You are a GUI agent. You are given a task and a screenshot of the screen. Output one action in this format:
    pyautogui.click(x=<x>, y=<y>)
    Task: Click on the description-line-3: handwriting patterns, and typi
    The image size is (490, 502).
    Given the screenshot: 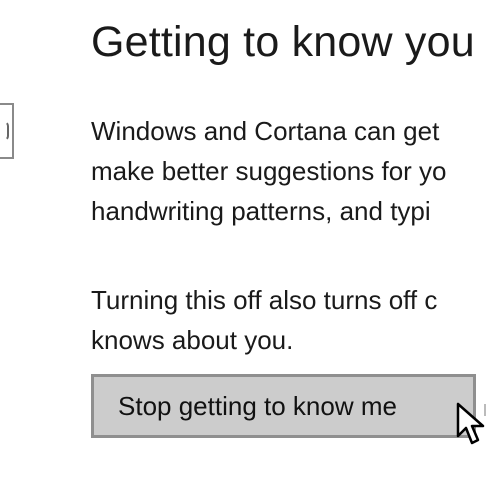 What is the action you would take?
    pyautogui.click(x=261, y=211)
    